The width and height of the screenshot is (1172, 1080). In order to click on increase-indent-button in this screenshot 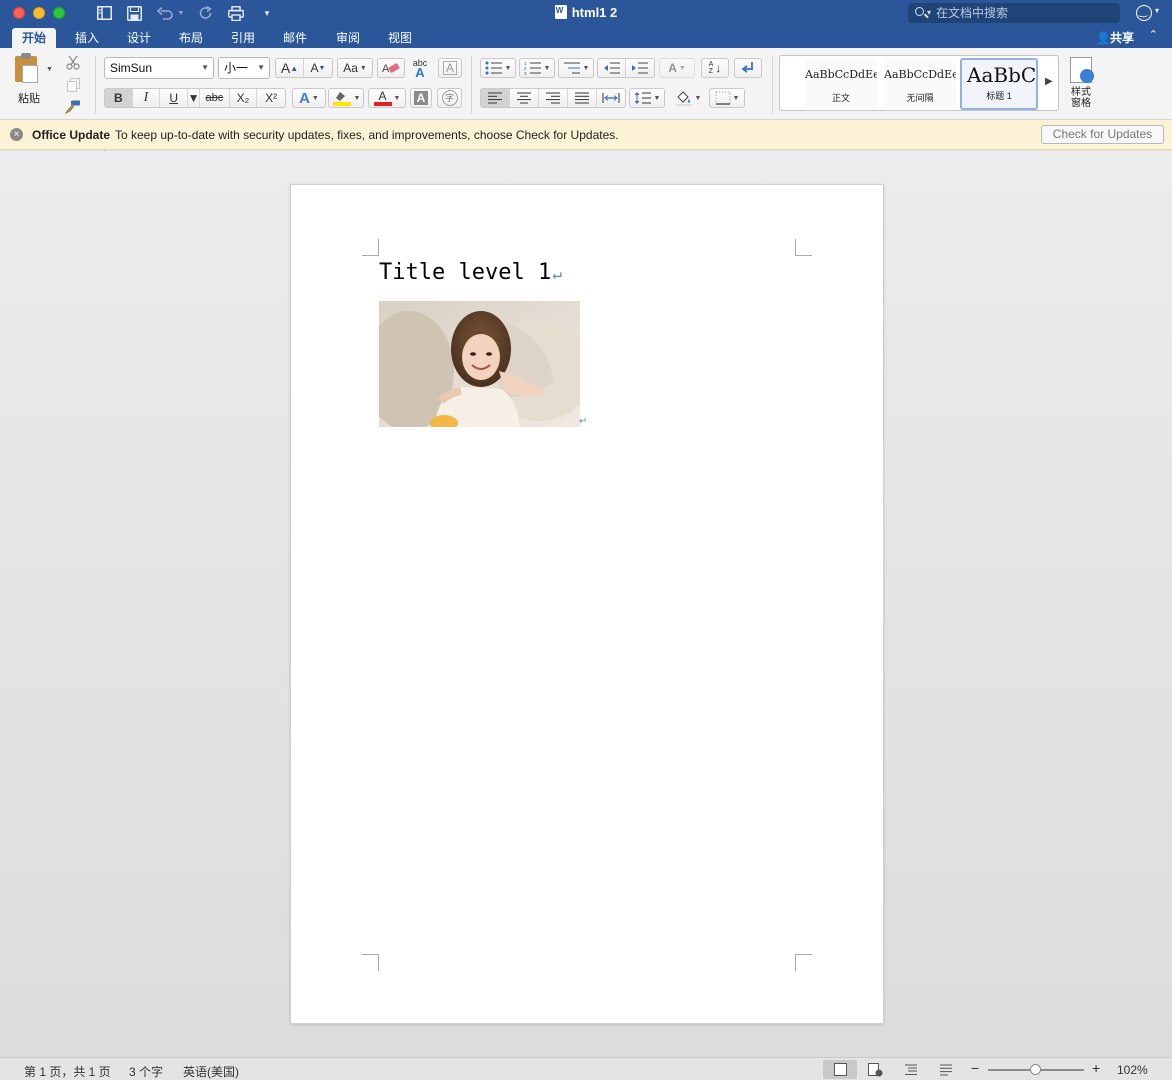, I will do `click(640, 68)`.